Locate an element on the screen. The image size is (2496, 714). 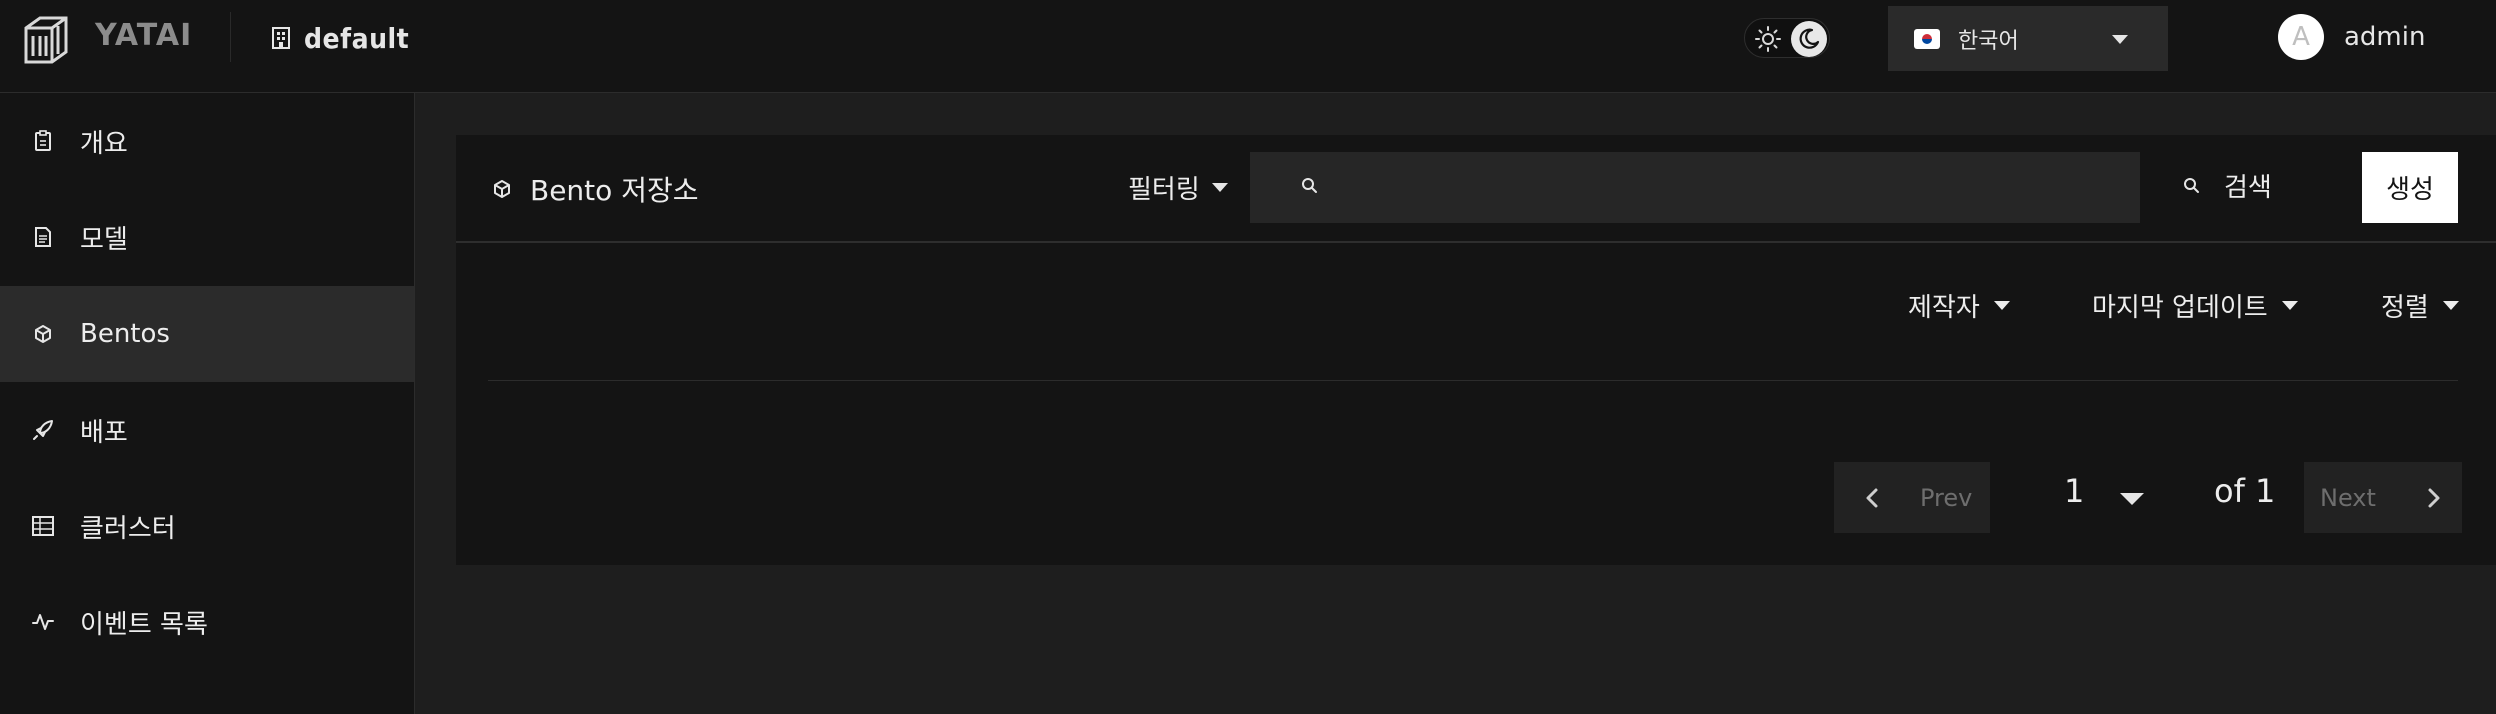
username: admin is located at coordinates (2384, 37).